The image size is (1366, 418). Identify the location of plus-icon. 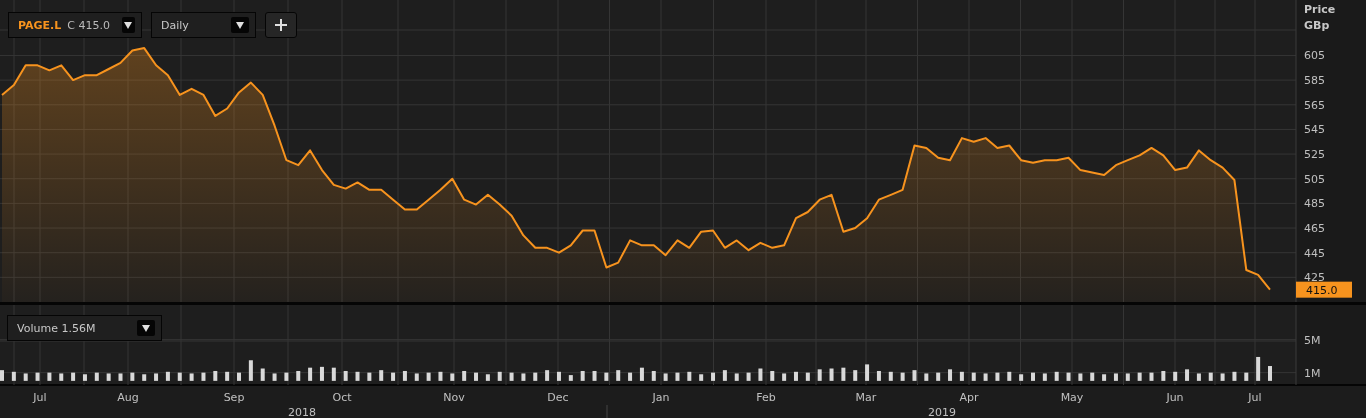
(281, 25).